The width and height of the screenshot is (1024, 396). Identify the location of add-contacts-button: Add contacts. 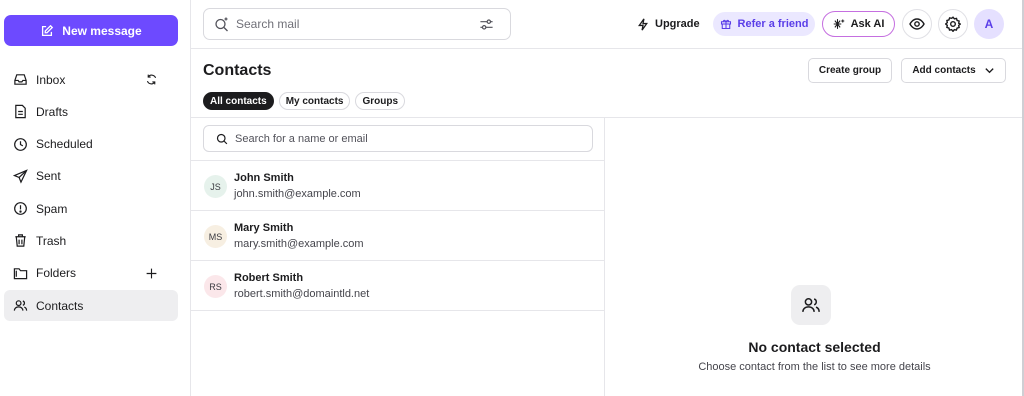
(953, 70).